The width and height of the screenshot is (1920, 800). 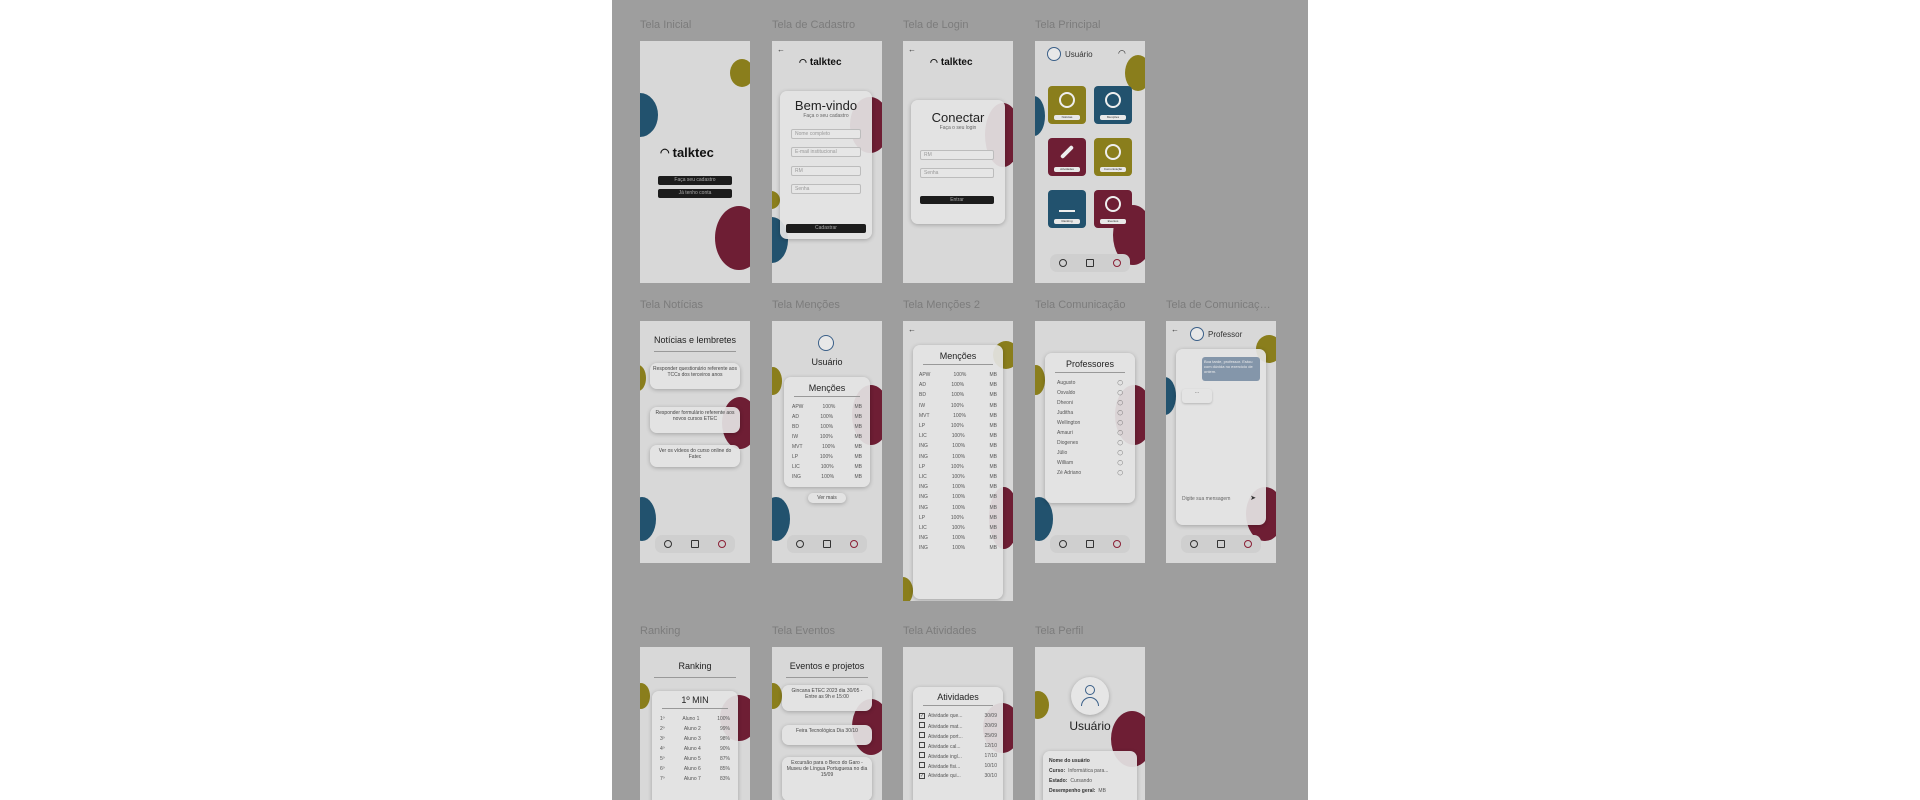 I want to click on activity-row: Atividade fisi... 10/10, so click(x=958, y=766).